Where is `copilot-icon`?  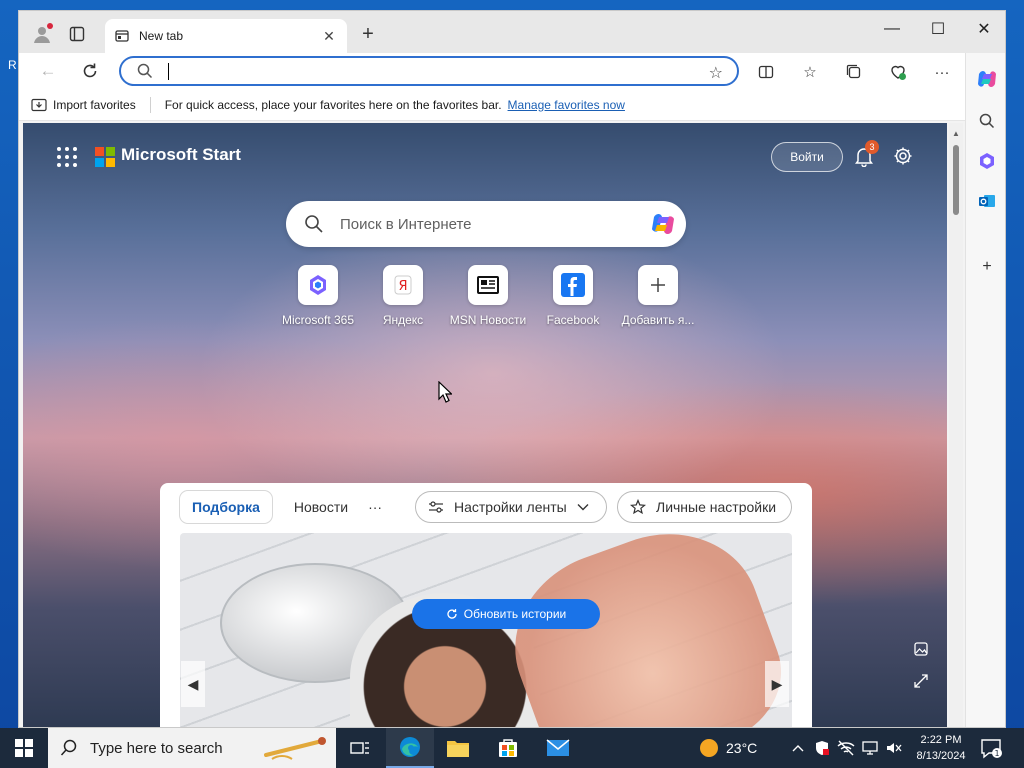 copilot-icon is located at coordinates (663, 224).